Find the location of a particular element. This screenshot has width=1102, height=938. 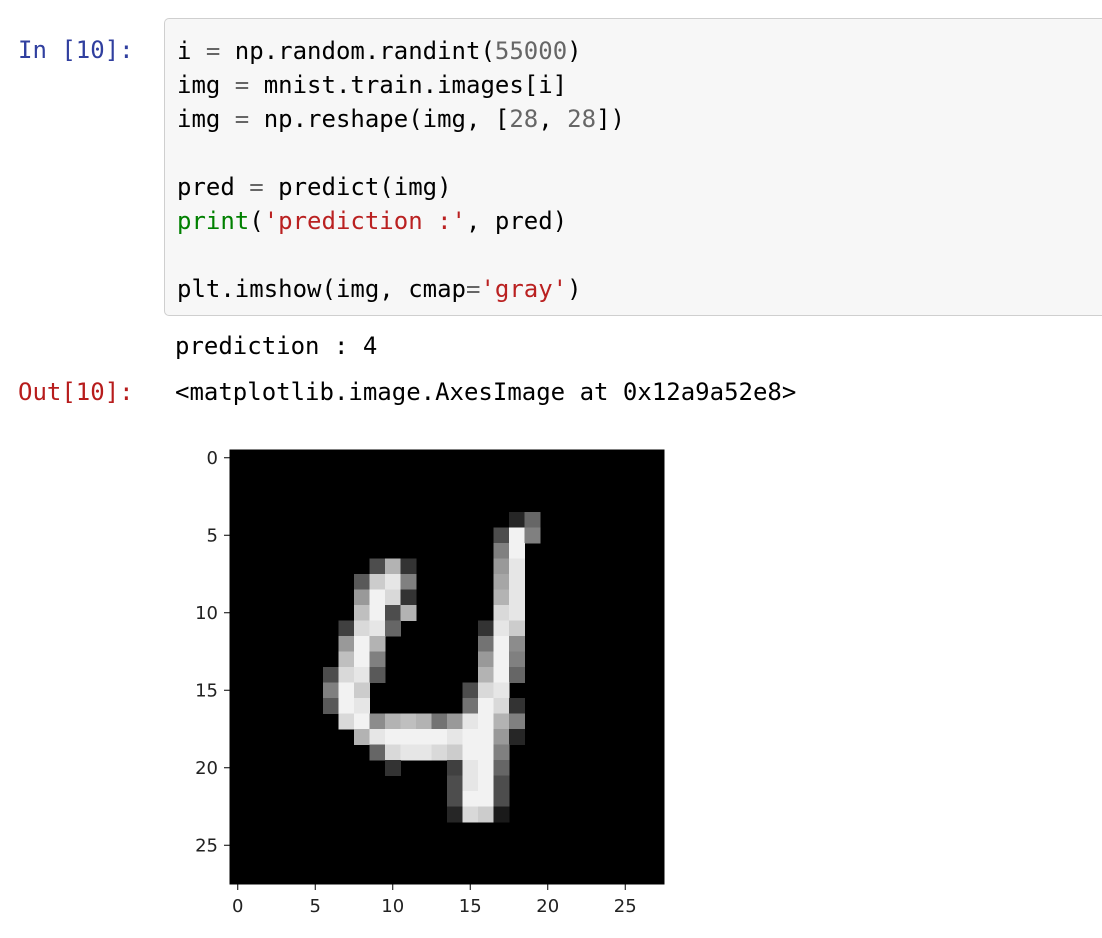

y-tick-label: 5 is located at coordinates (212, 535).